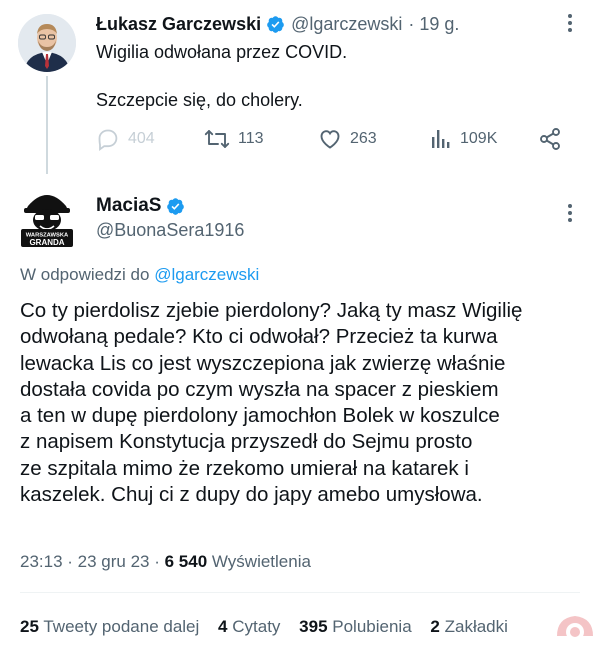 The width and height of the screenshot is (600, 653). What do you see at coordinates (170, 230) in the screenshot?
I see `main-author-handle: @BuonaSera1916` at bounding box center [170, 230].